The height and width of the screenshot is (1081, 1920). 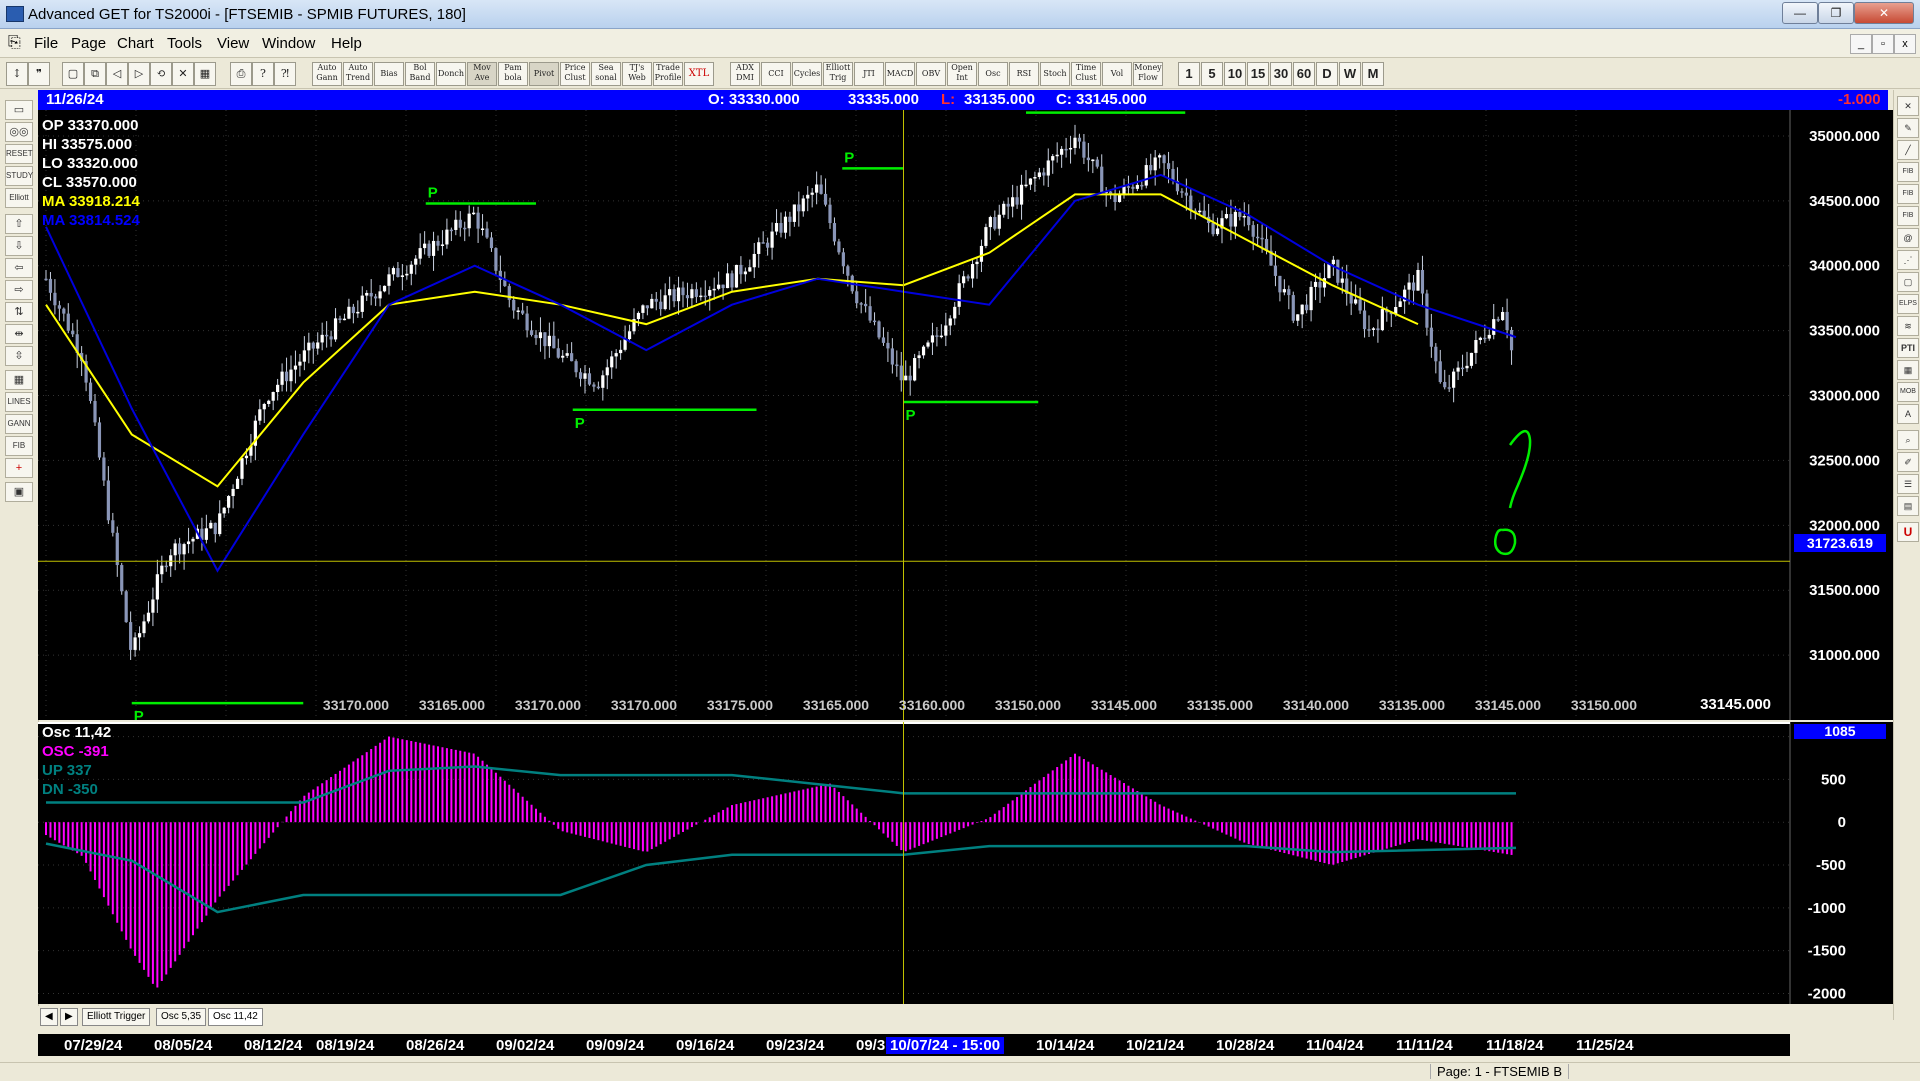 What do you see at coordinates (285, 74) in the screenshot?
I see `context-help-icon: ⁈` at bounding box center [285, 74].